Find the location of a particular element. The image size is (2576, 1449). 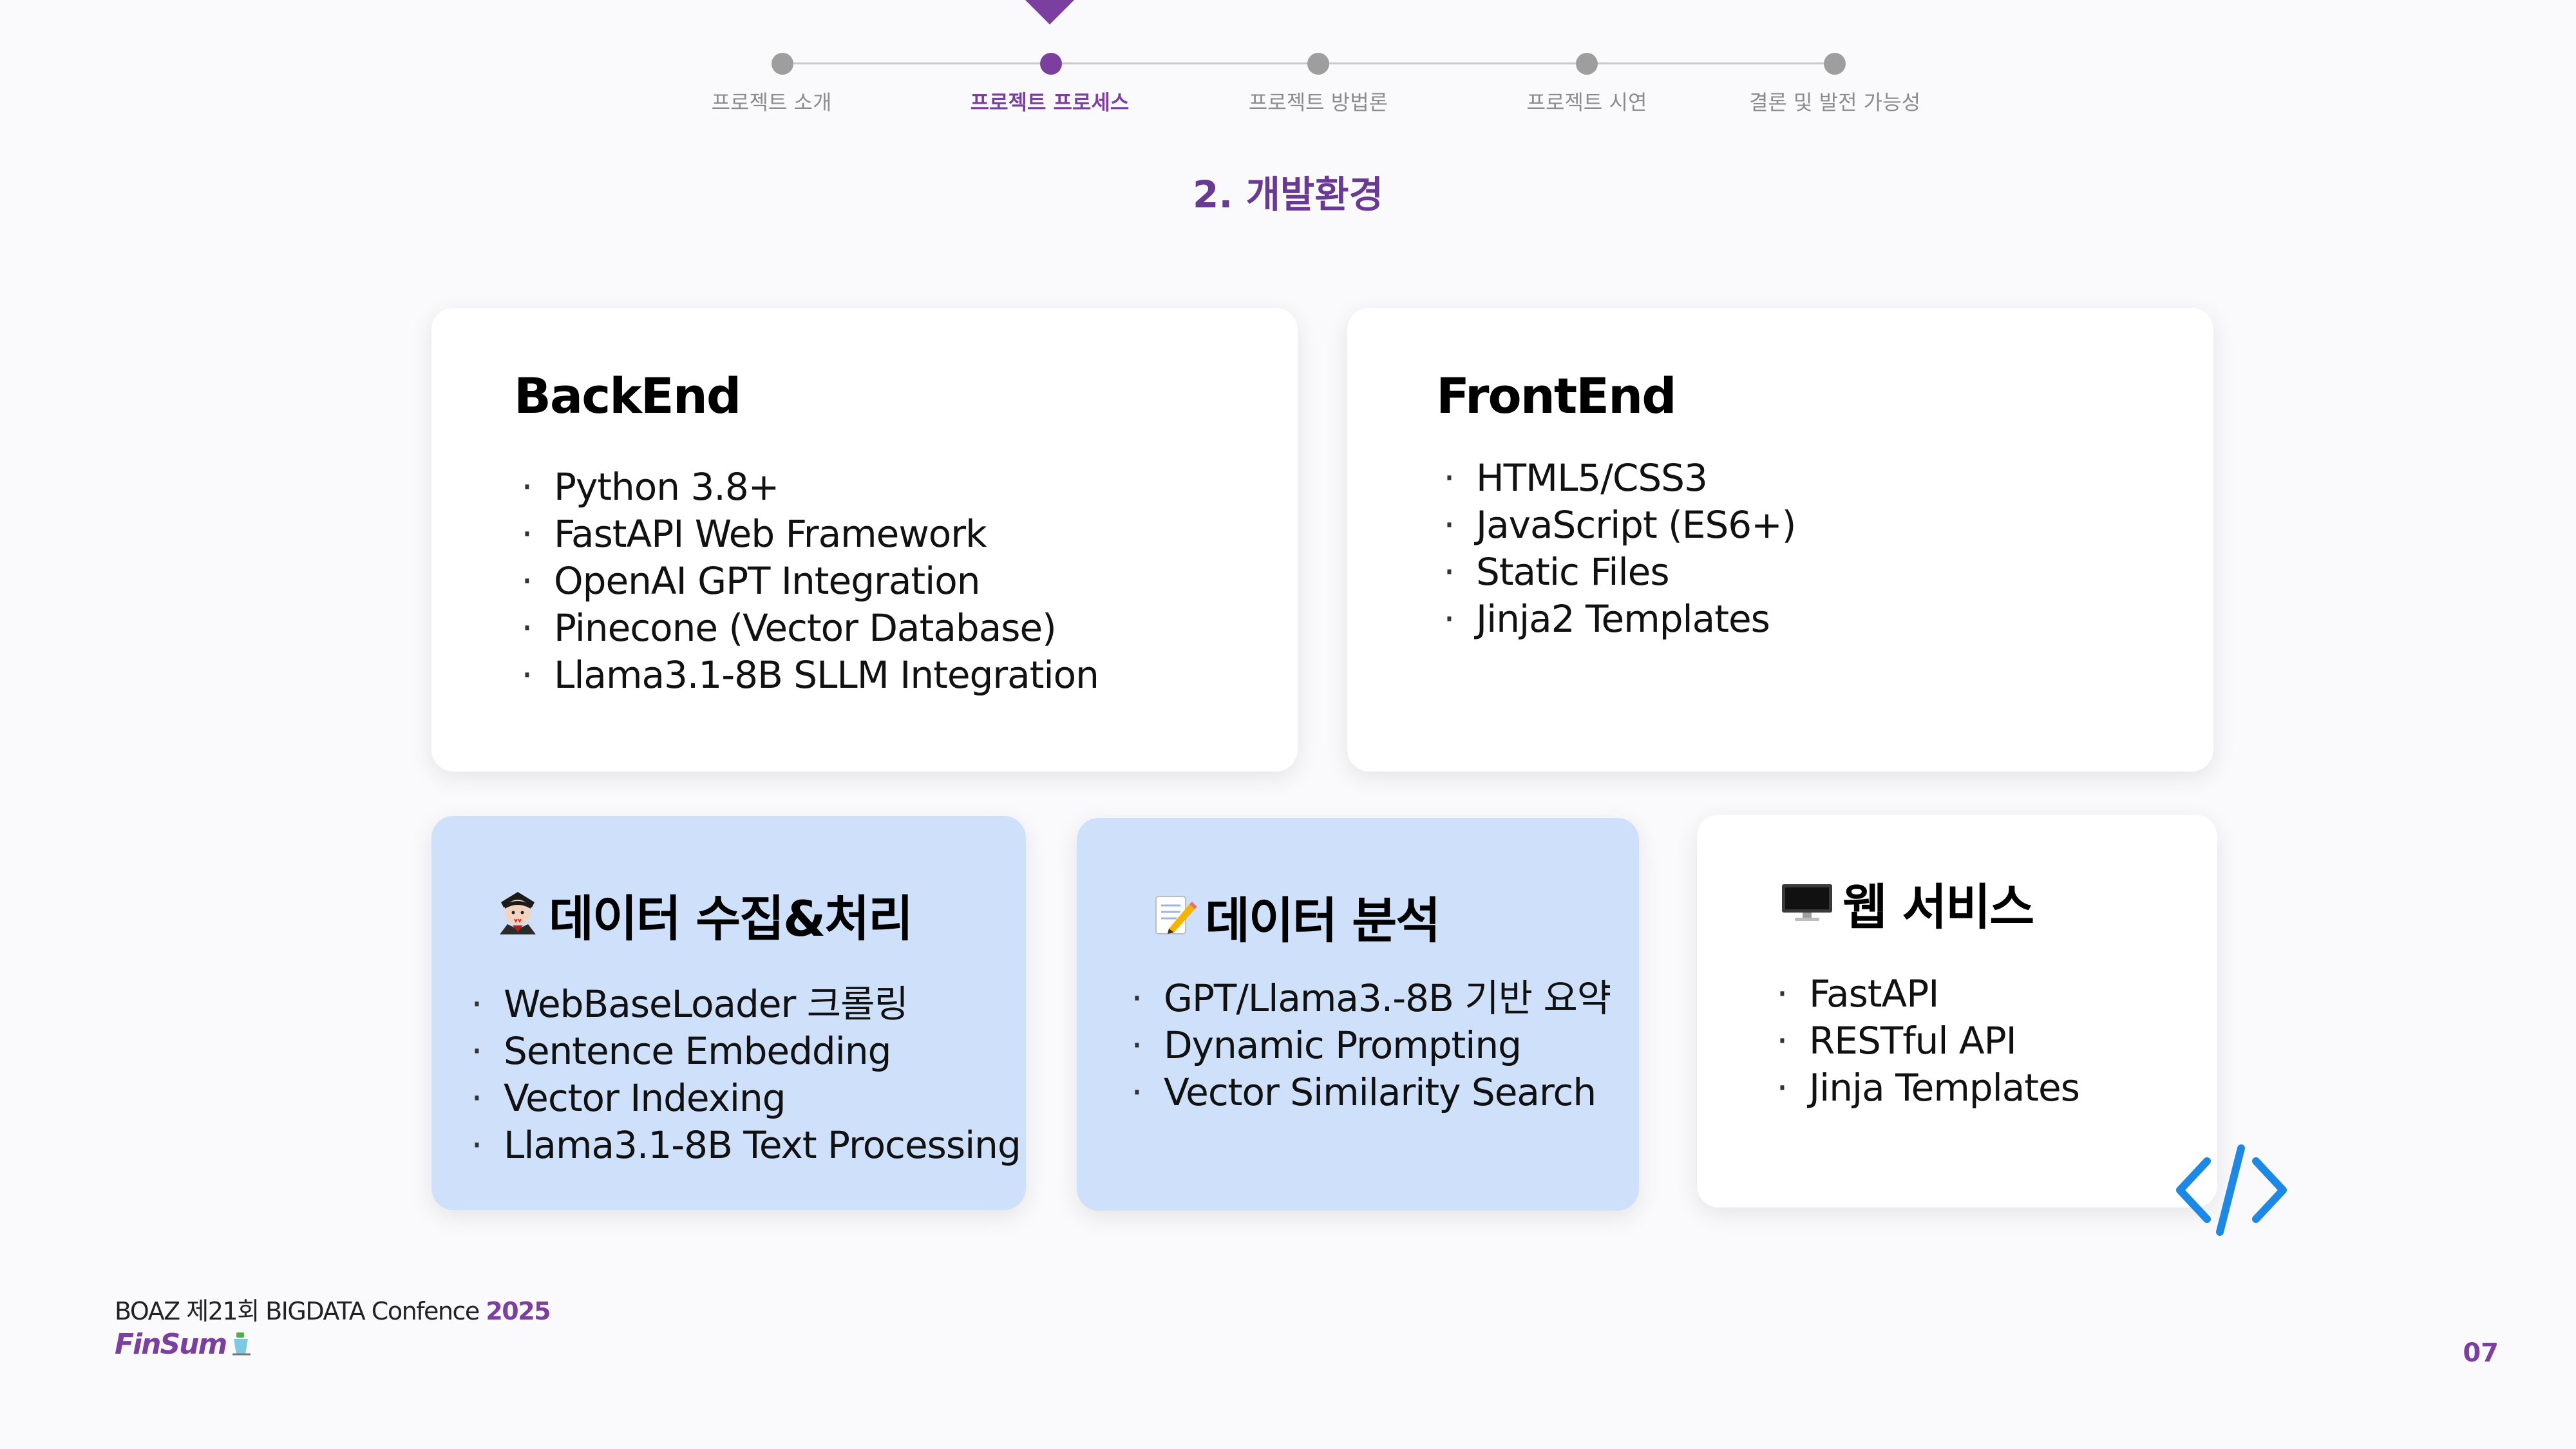

nav-label-intro: 프로젝트 소개 is located at coordinates (772, 101).